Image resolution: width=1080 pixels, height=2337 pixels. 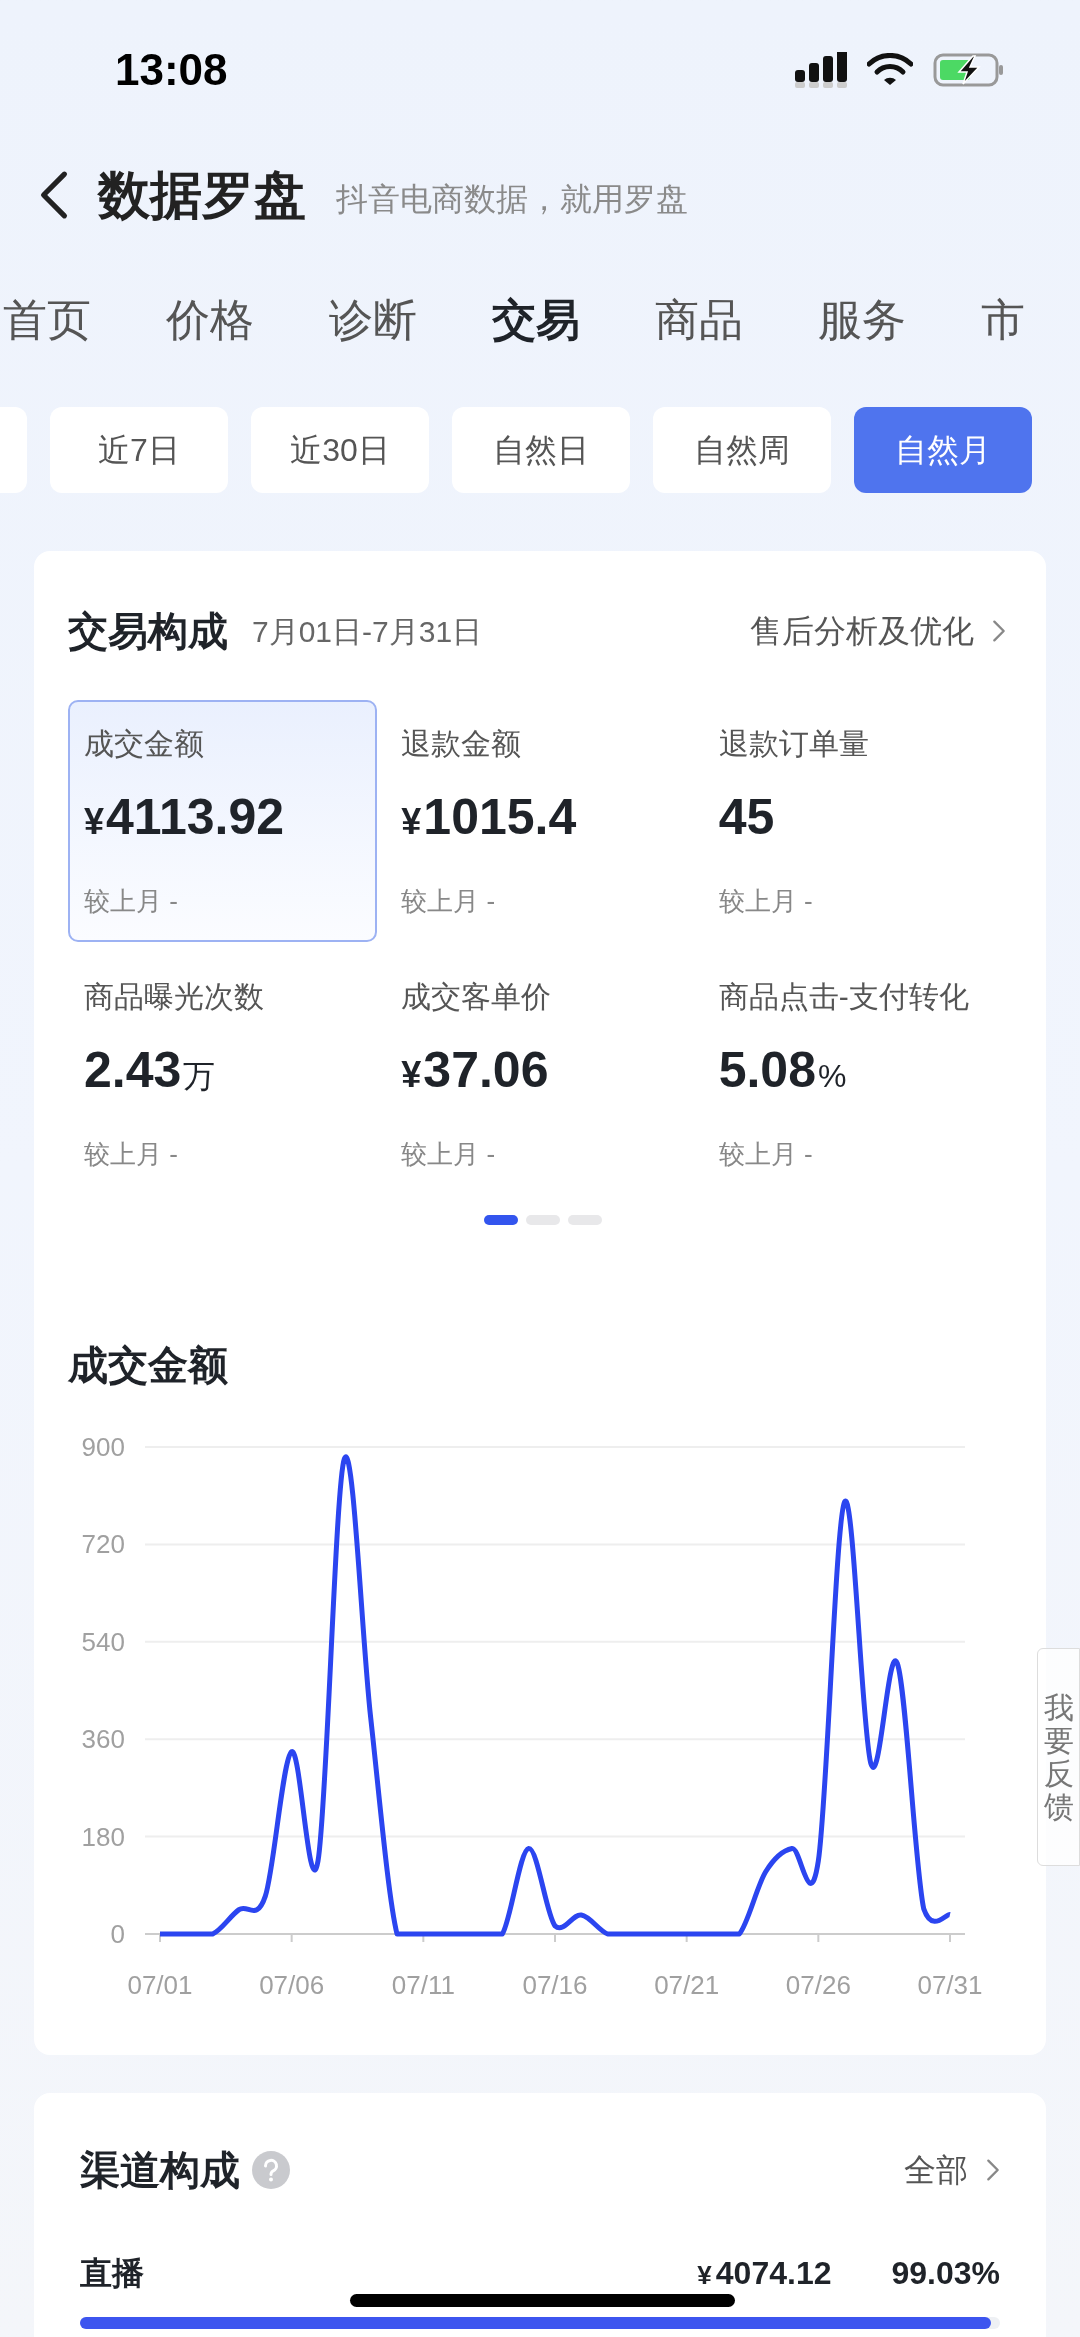 What do you see at coordinates (862, 320) in the screenshot?
I see `nav-tab: 服务` at bounding box center [862, 320].